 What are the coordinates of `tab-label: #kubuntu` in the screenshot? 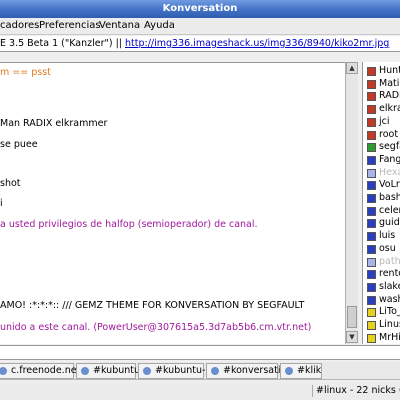 It's located at (117, 370).